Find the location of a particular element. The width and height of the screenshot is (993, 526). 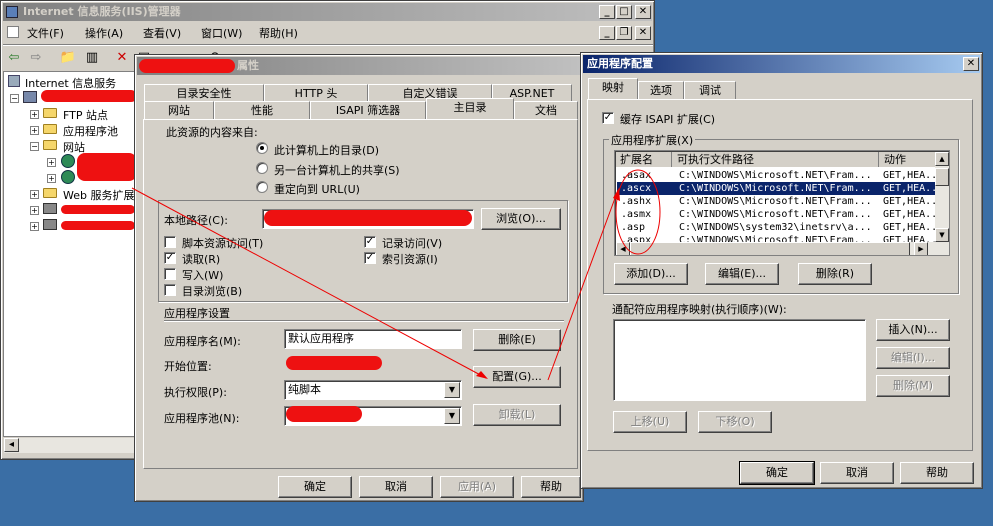

props-apply-button: 应用(A) is located at coordinates (477, 487).